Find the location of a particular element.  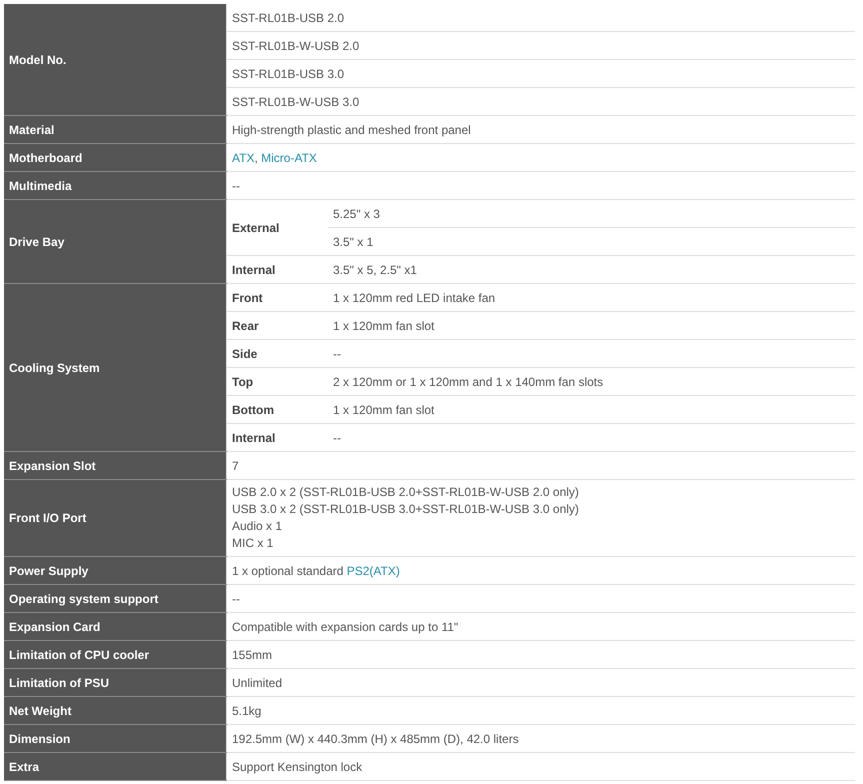

spec-label: Motherboard is located at coordinates (45, 157).